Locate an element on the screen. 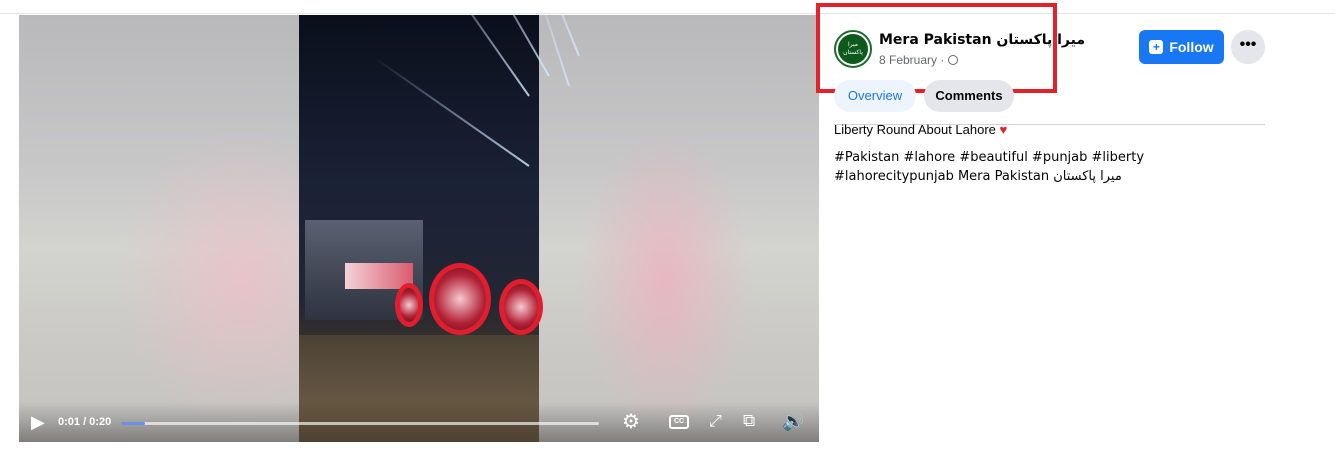 The height and width of the screenshot is (458, 1335). more-icon: ••• is located at coordinates (1248, 44).